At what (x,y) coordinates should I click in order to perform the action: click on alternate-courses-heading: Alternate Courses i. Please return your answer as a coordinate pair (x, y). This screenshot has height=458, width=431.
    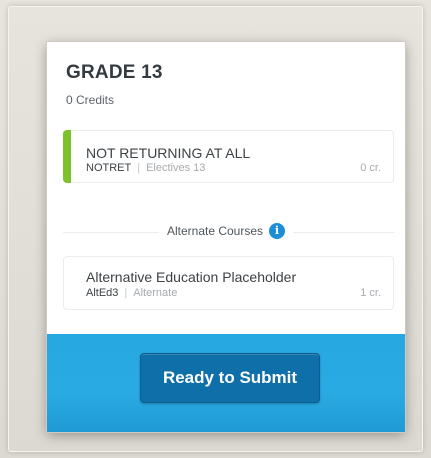
    Looking at the image, I should click on (226, 231).